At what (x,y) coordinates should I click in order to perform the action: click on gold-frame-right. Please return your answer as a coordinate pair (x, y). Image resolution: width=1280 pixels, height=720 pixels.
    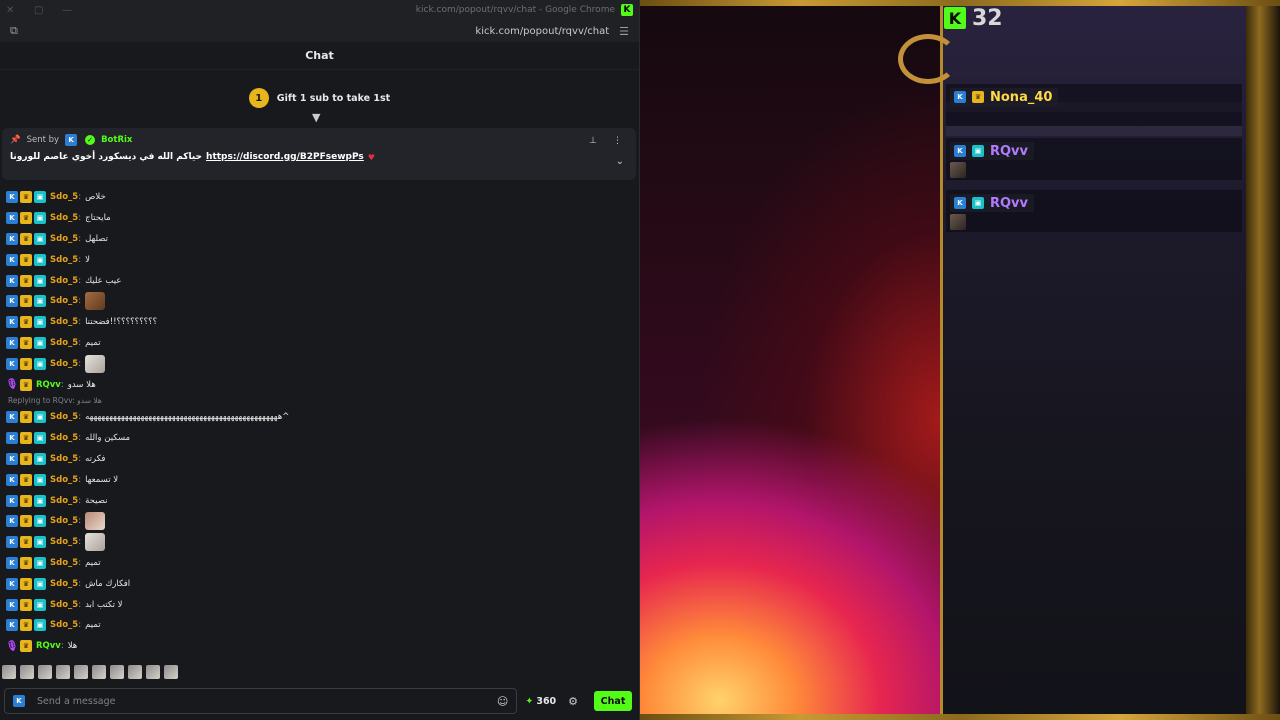
    Looking at the image, I should click on (1263, 360).